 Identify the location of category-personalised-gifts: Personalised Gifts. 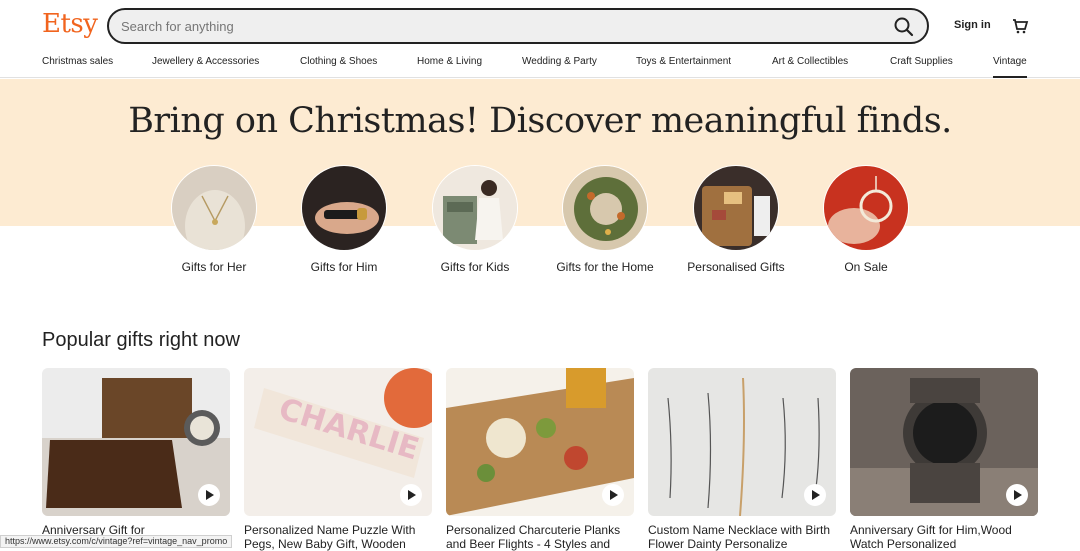
(736, 220).